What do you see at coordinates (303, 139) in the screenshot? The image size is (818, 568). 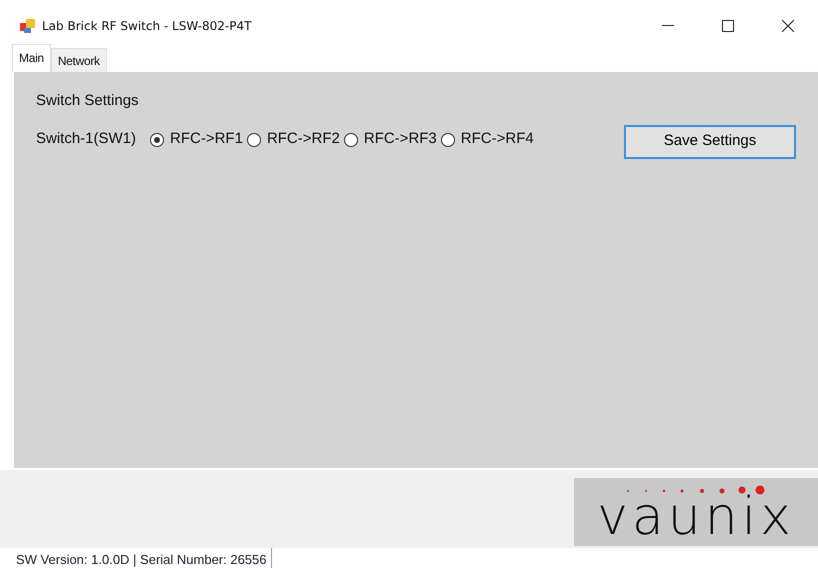 I see `radio-label: RFC->RF2` at bounding box center [303, 139].